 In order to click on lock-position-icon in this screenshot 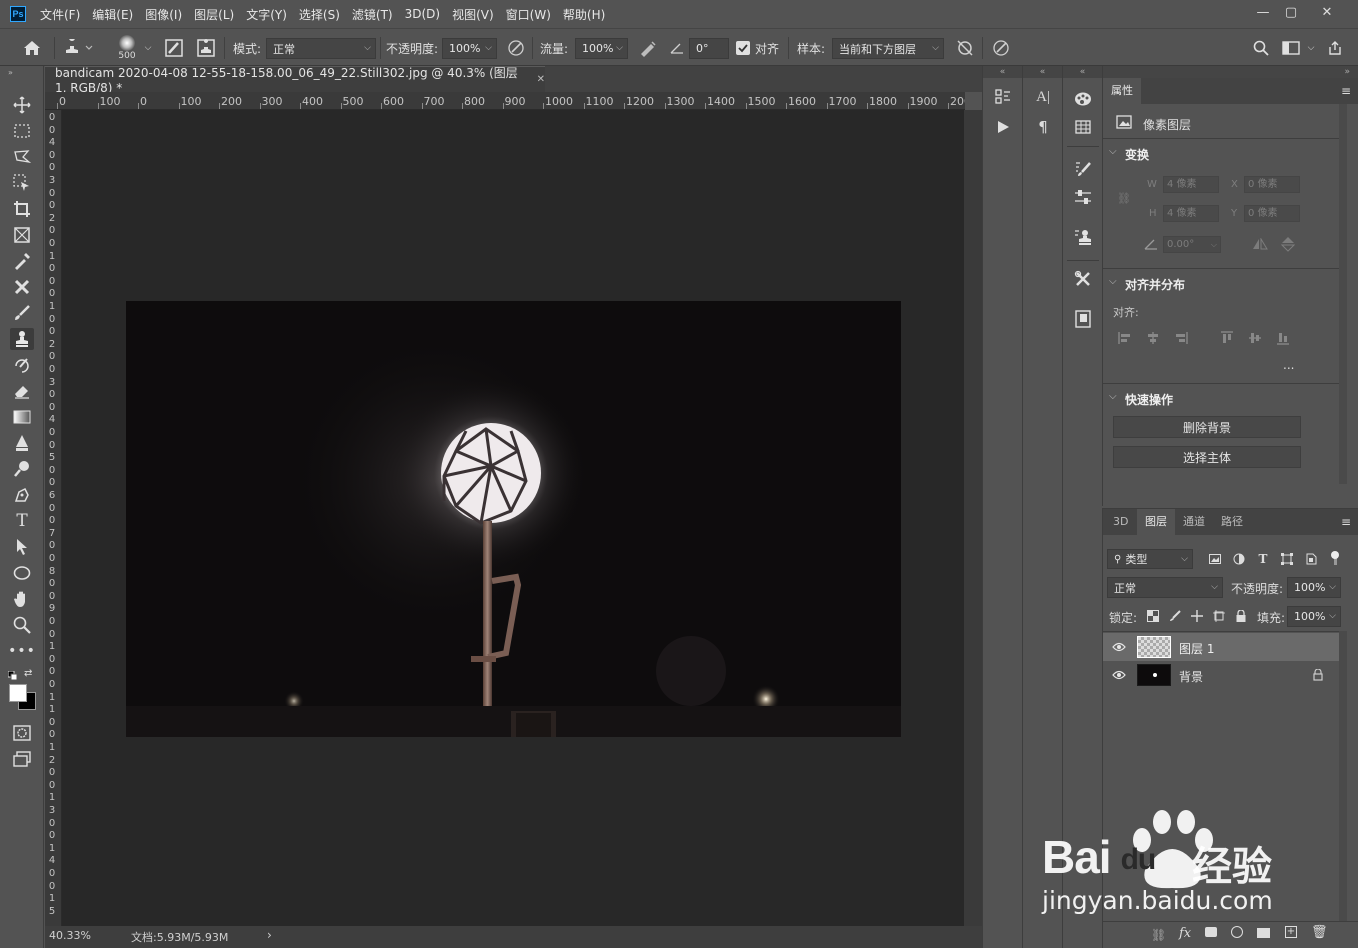, I will do `click(1197, 616)`.